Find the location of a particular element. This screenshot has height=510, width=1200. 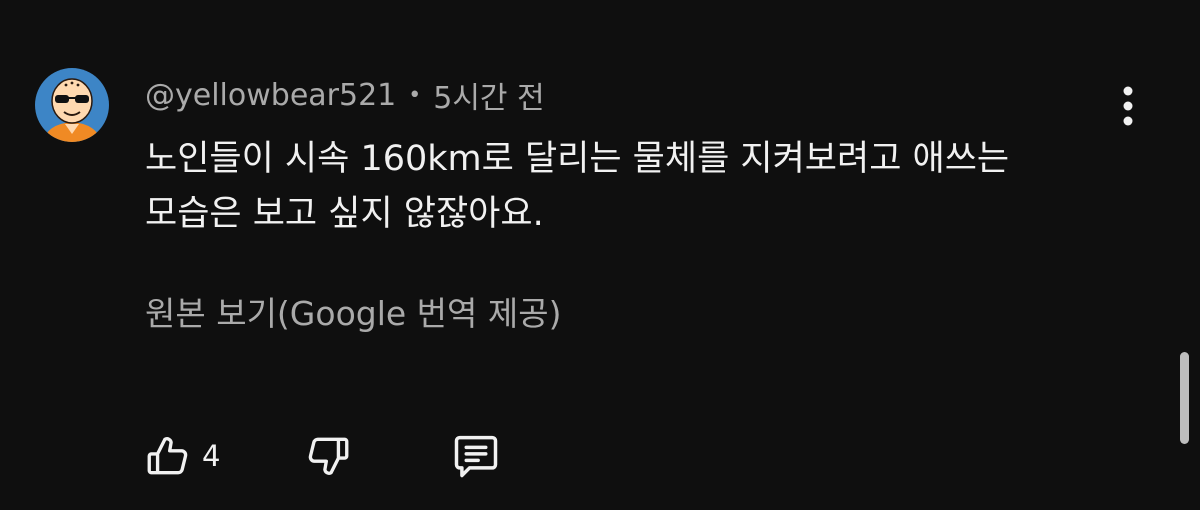

like-button is located at coordinates (168, 456).